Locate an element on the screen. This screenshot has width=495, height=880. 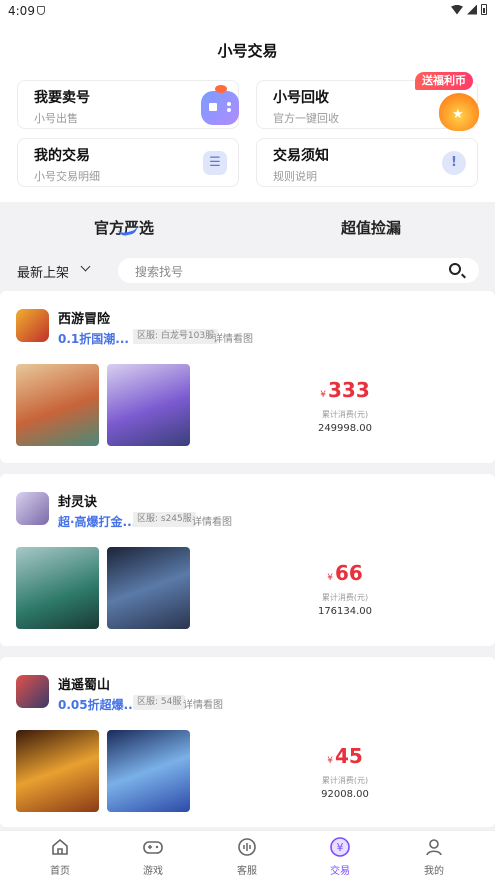
nav-games: 游戏 is located at coordinates (153, 856).